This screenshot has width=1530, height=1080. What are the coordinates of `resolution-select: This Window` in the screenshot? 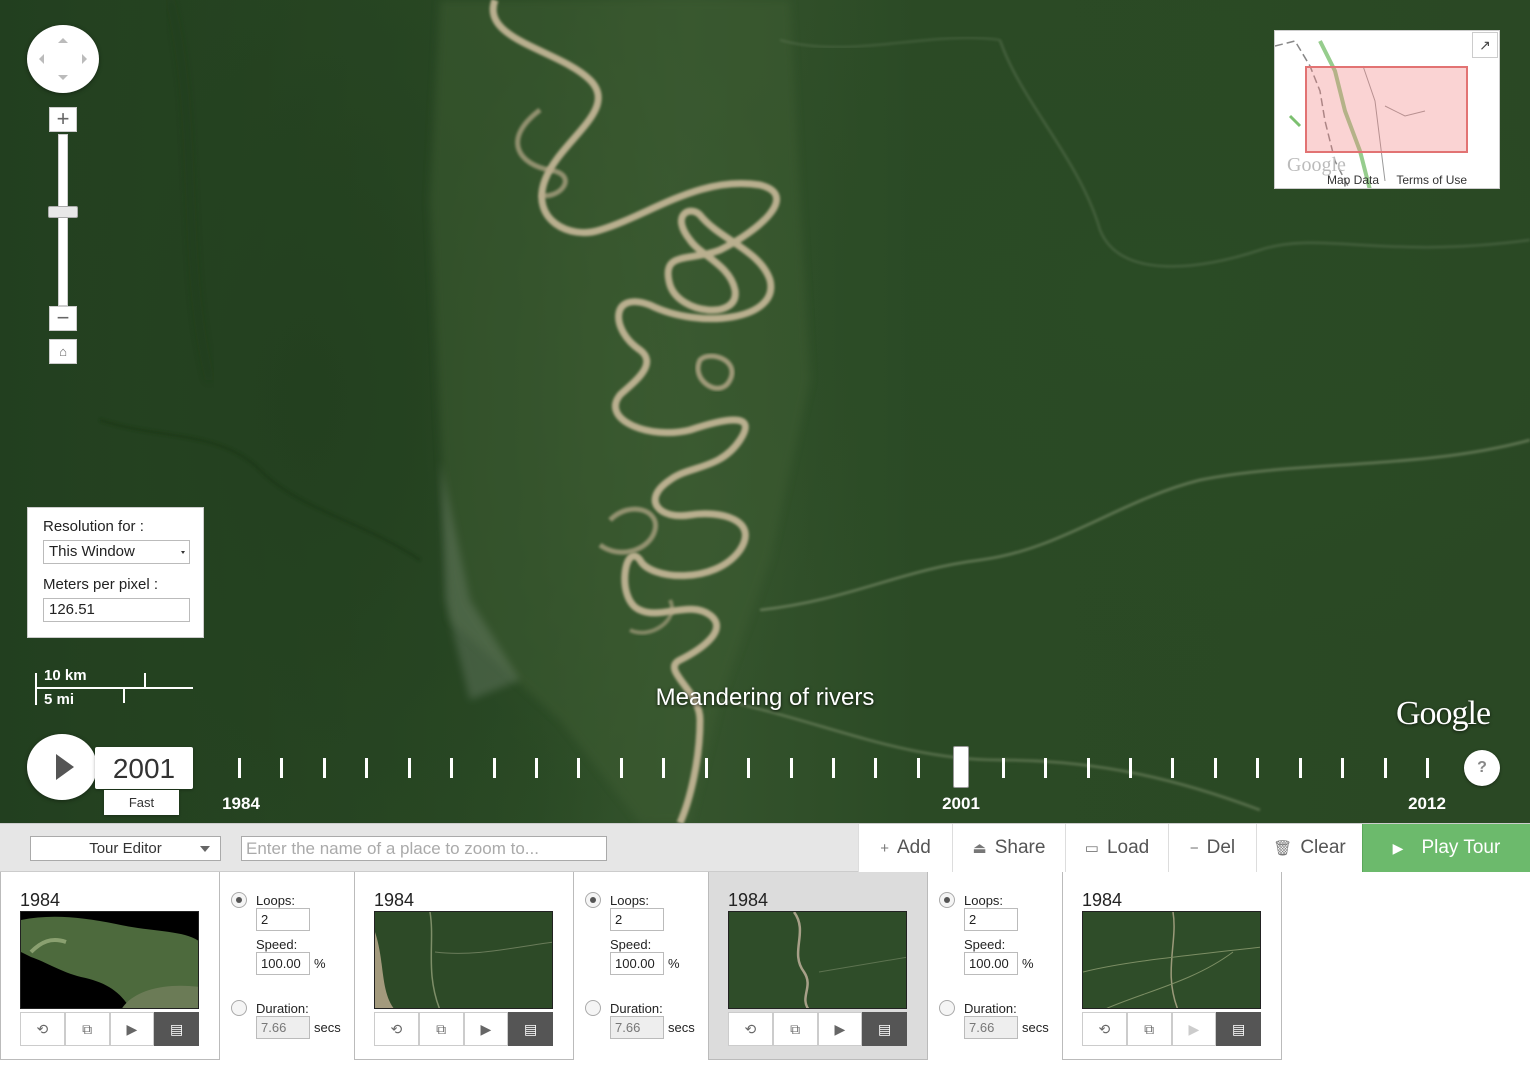 It's located at (116, 552).